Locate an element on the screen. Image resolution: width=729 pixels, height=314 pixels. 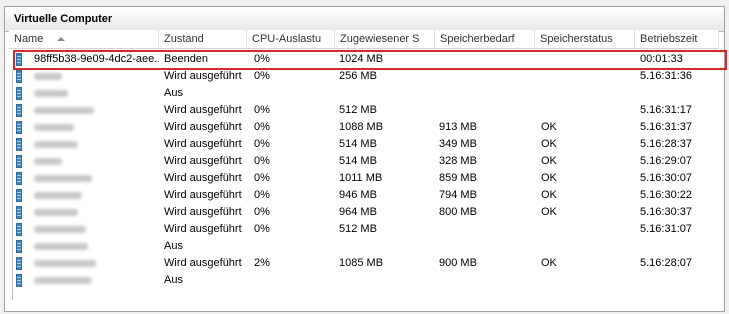
column-uptime: Betriebszeit is located at coordinates (677, 39).